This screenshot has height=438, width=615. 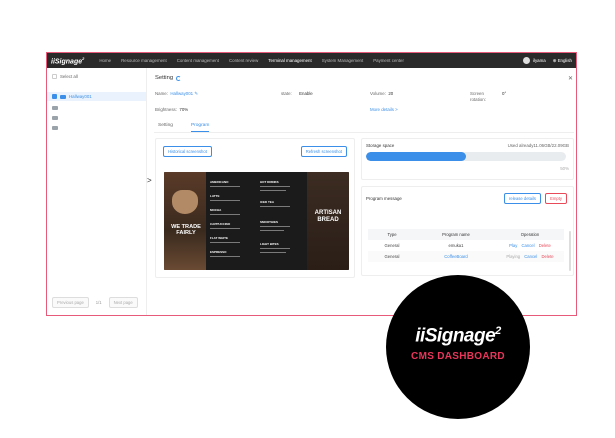 What do you see at coordinates (54, 96) in the screenshot?
I see `checkbox-checked-icon` at bounding box center [54, 96].